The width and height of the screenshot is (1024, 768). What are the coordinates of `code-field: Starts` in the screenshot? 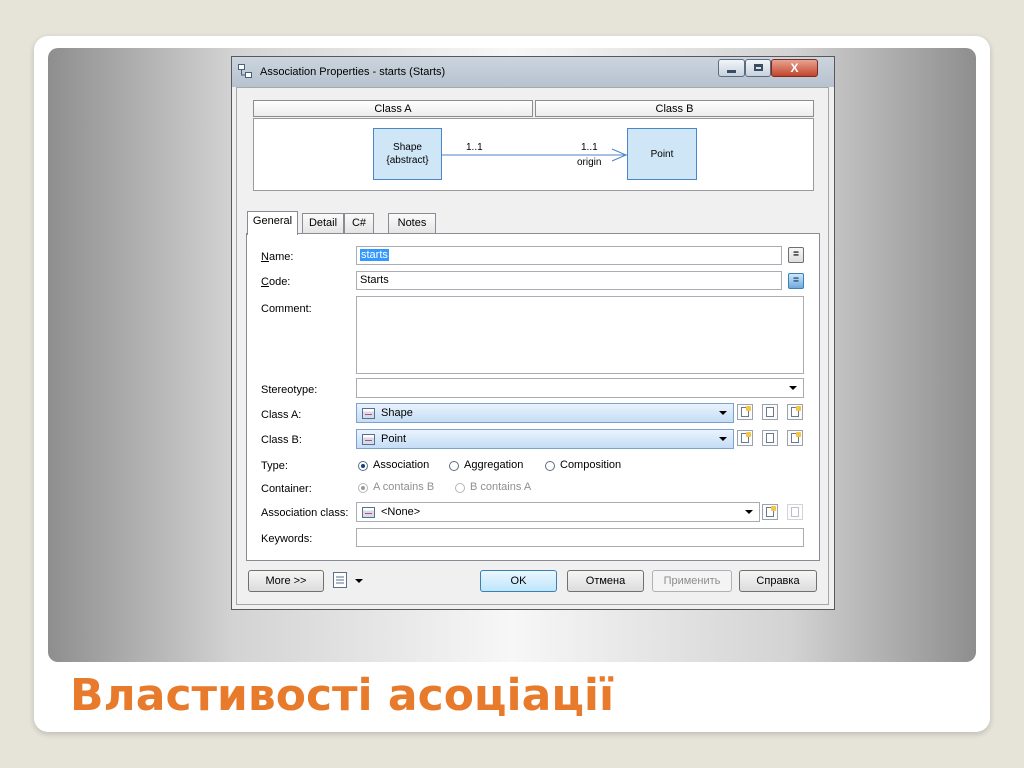 It's located at (569, 280).